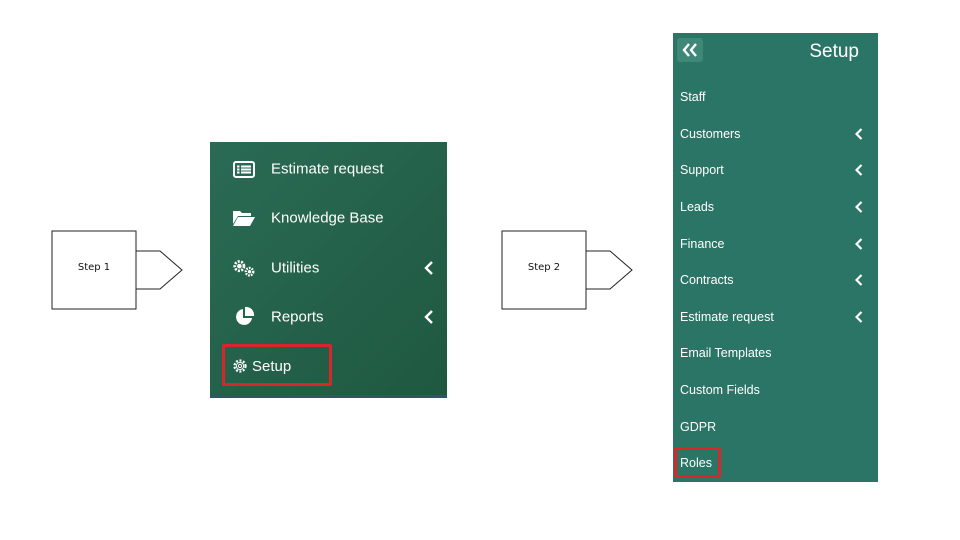 The height and width of the screenshot is (540, 960). Describe the element at coordinates (244, 268) in the screenshot. I see `cogs-icon` at that location.